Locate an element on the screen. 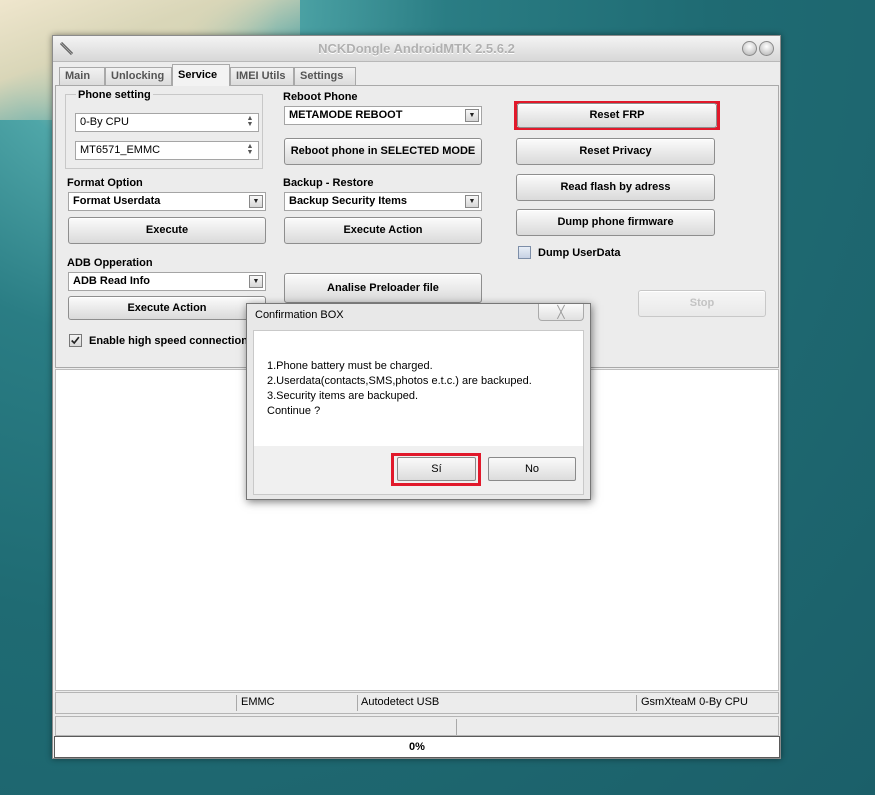 The height and width of the screenshot is (795, 875). status-bar: EMMC Autodetect USB GsmXteaM 0-By CPU is located at coordinates (417, 703).